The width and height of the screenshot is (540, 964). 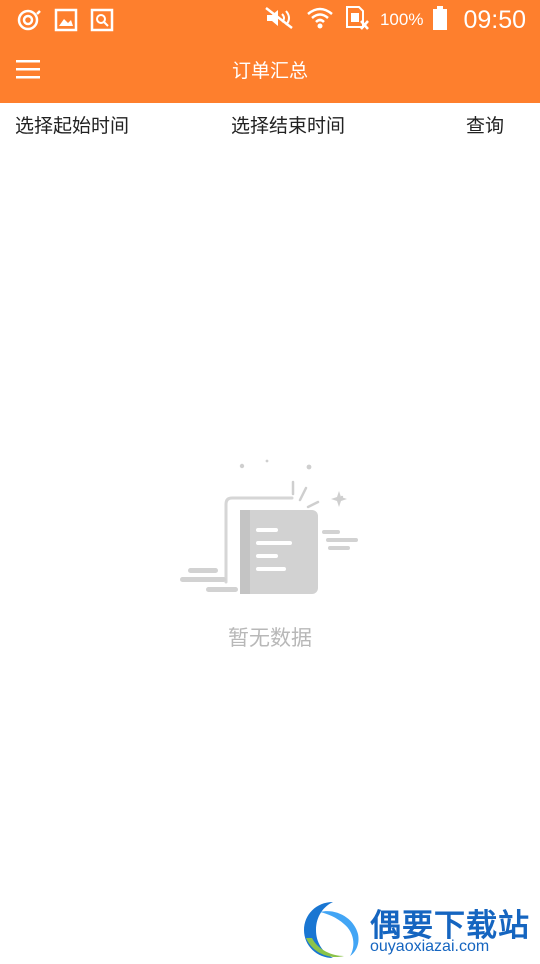 I want to click on battery-percentage: 100%, so click(x=401, y=19).